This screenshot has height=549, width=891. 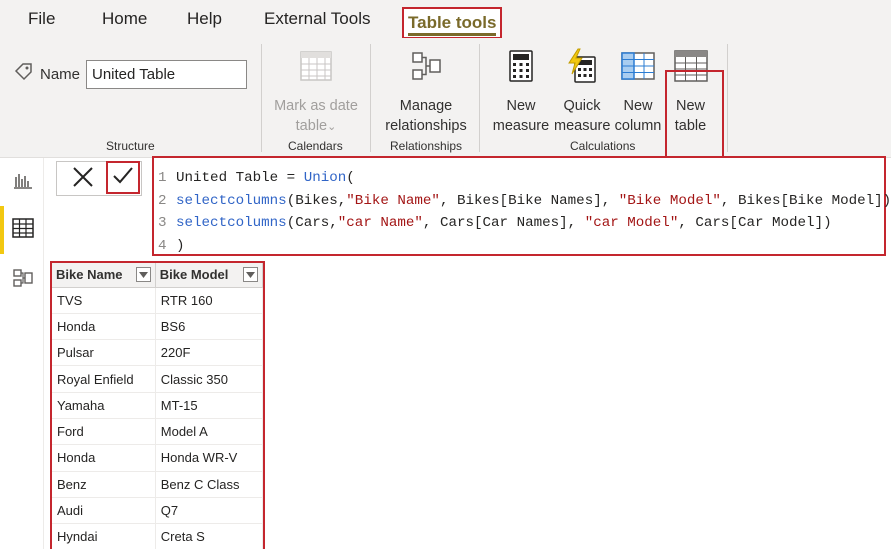 I want to click on code-token: (Cars,, so click(x=312, y=223).